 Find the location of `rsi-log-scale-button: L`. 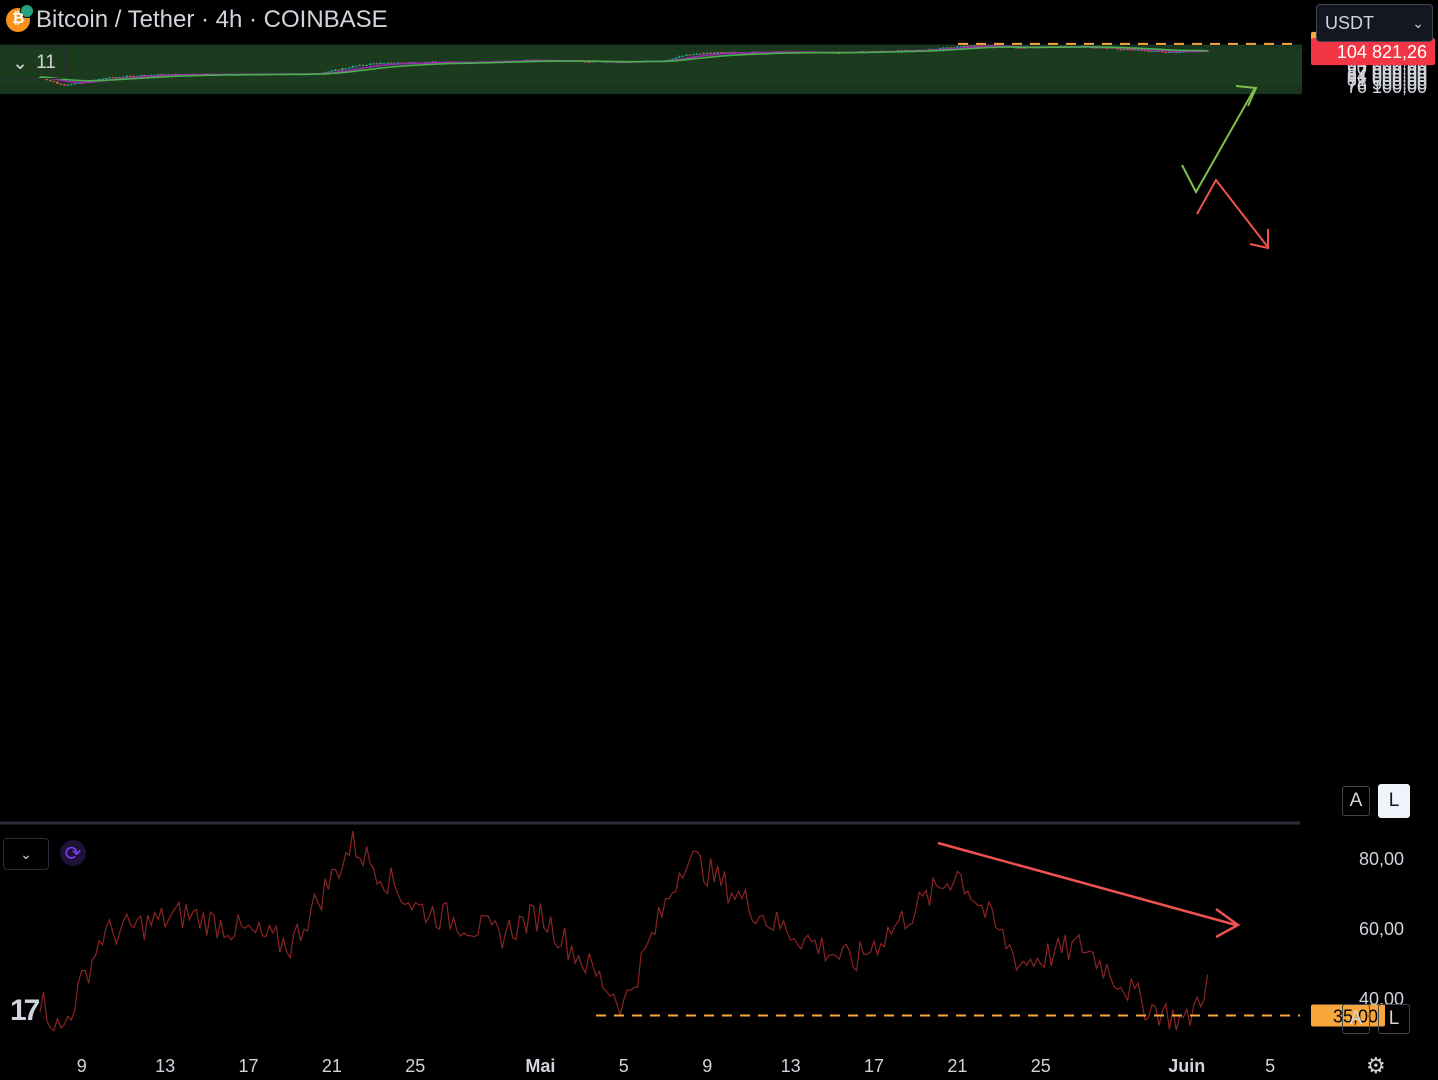

rsi-log-scale-button: L is located at coordinates (1394, 1019).